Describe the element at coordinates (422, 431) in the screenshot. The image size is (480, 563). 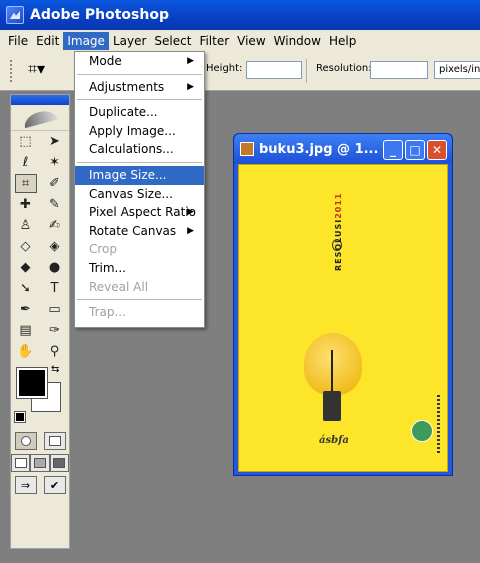
I see `poster-badge-logo` at that location.